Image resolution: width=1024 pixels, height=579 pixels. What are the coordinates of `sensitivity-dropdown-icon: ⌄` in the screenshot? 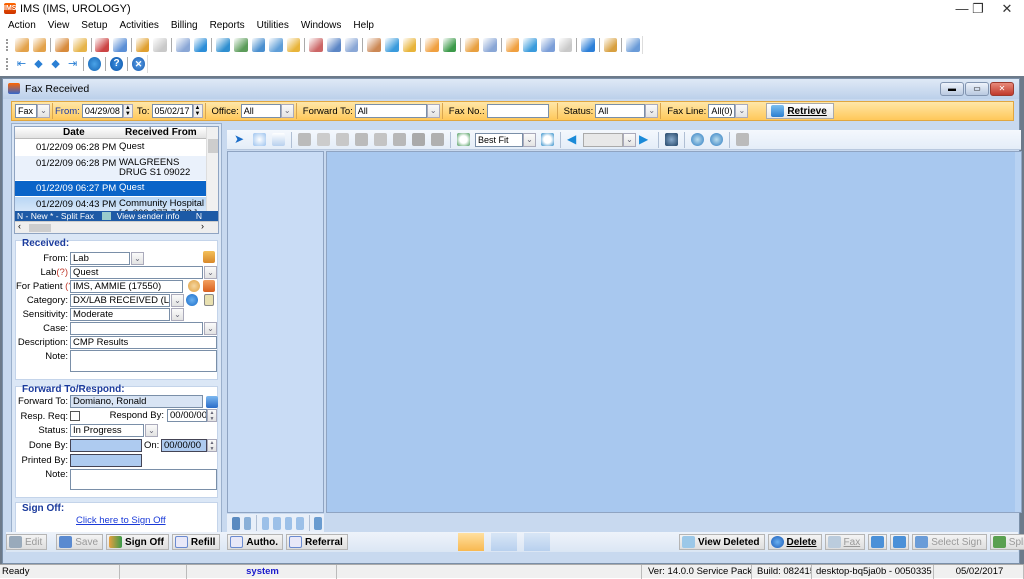 It's located at (177, 314).